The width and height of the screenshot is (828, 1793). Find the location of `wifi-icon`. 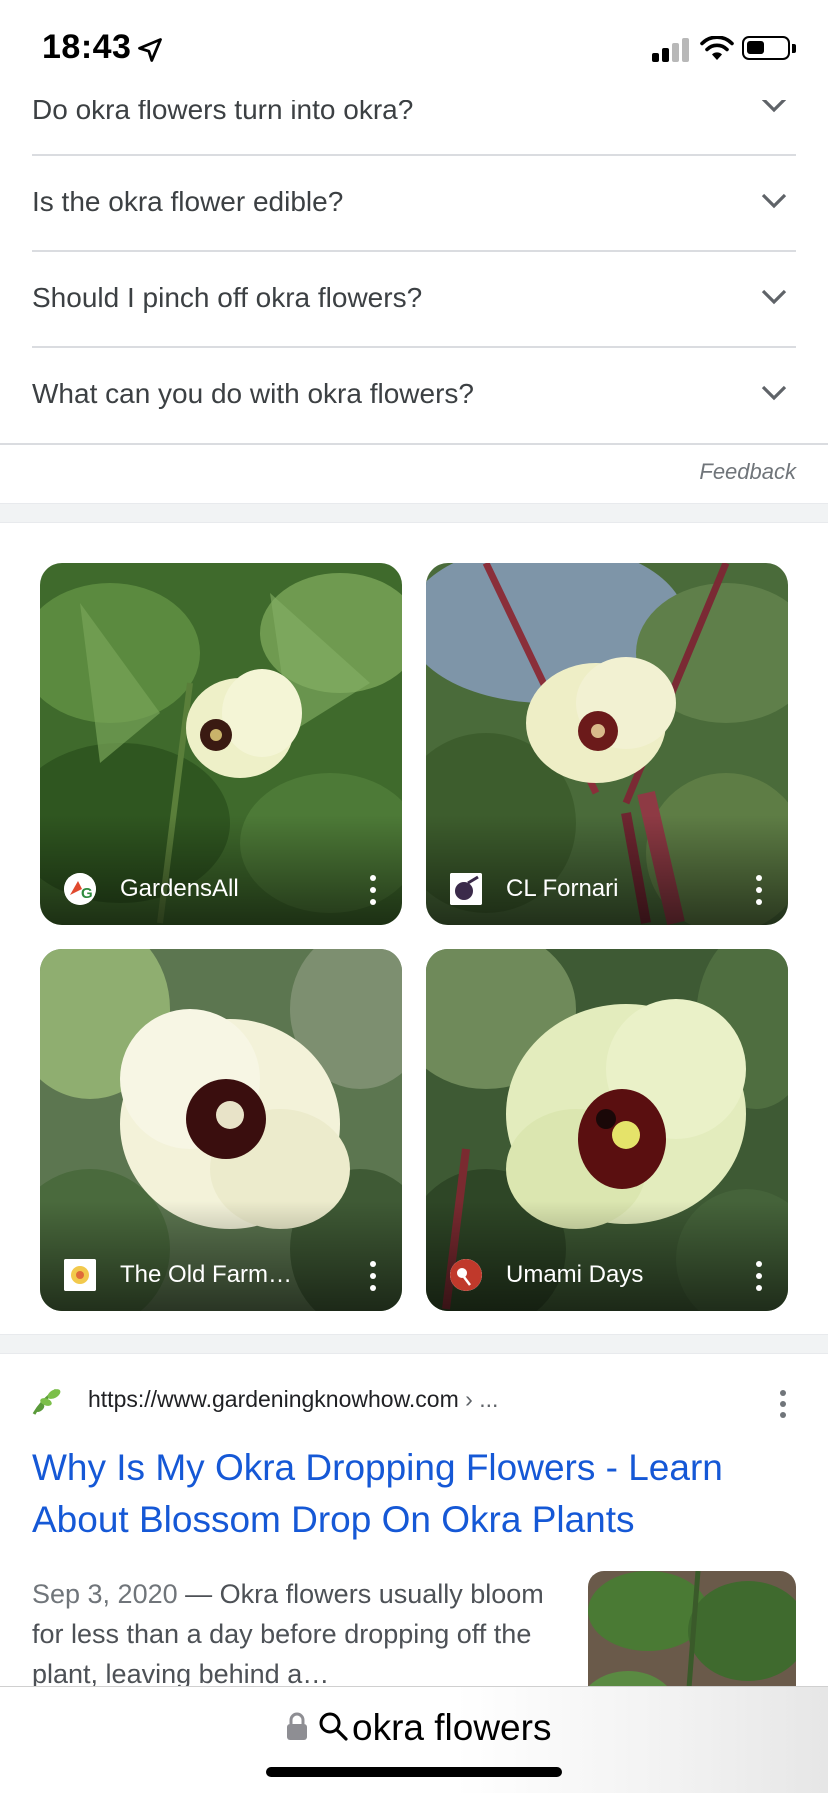

wifi-icon is located at coordinates (717, 48).